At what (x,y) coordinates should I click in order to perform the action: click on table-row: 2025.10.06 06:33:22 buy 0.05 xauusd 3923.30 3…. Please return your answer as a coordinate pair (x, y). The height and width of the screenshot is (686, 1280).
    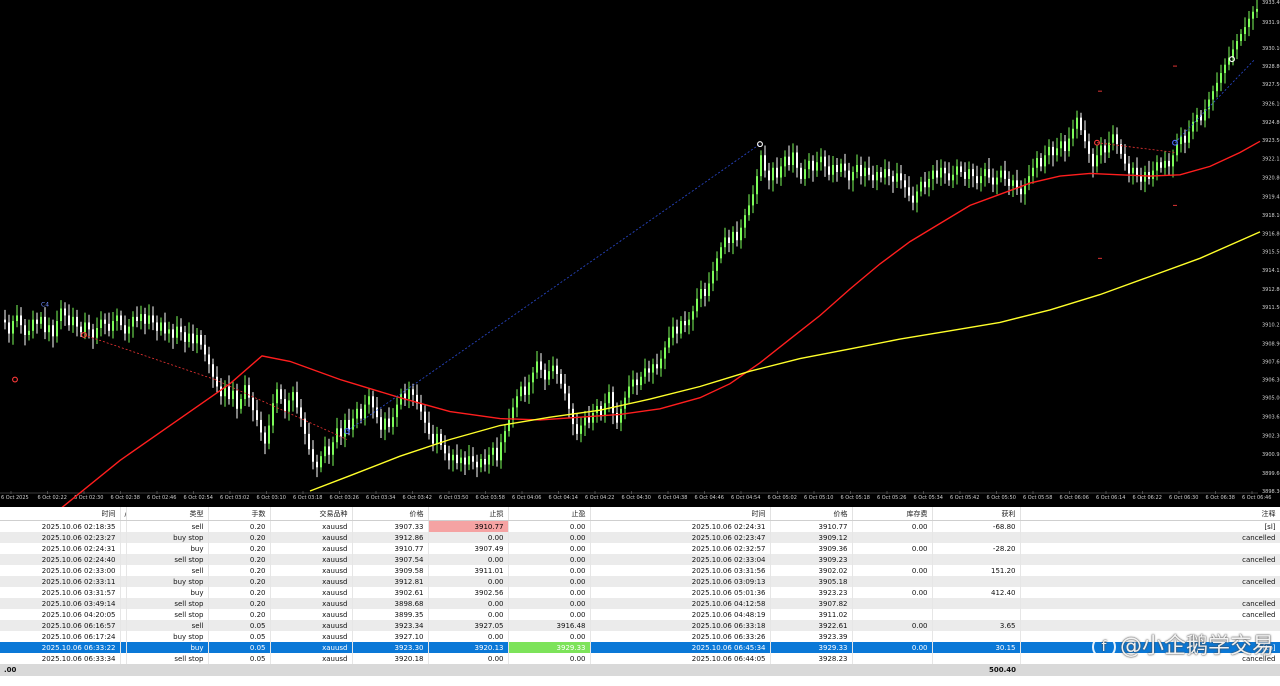
    Looking at the image, I should click on (640, 647).